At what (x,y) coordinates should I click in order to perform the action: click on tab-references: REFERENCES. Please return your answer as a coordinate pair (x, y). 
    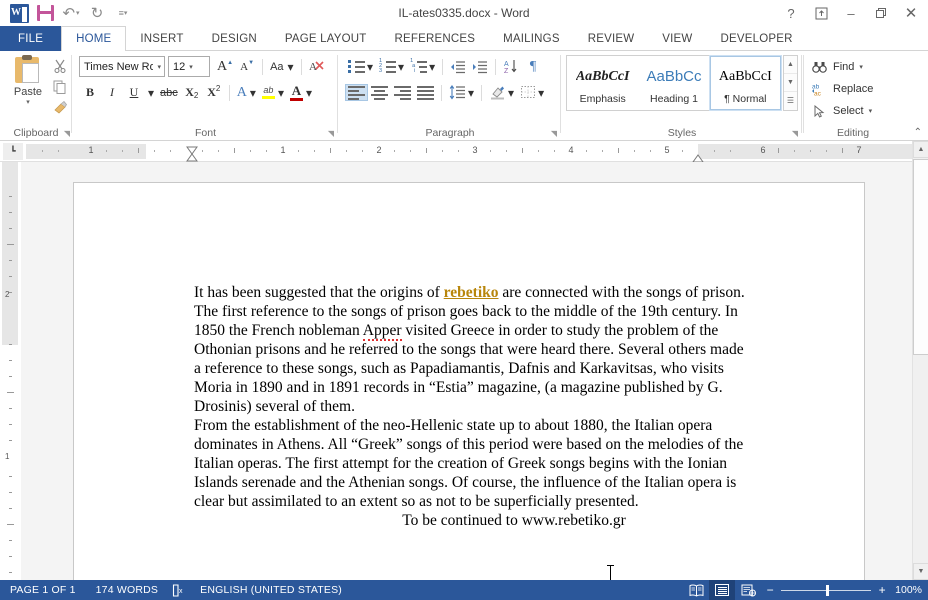
    Looking at the image, I should click on (435, 38).